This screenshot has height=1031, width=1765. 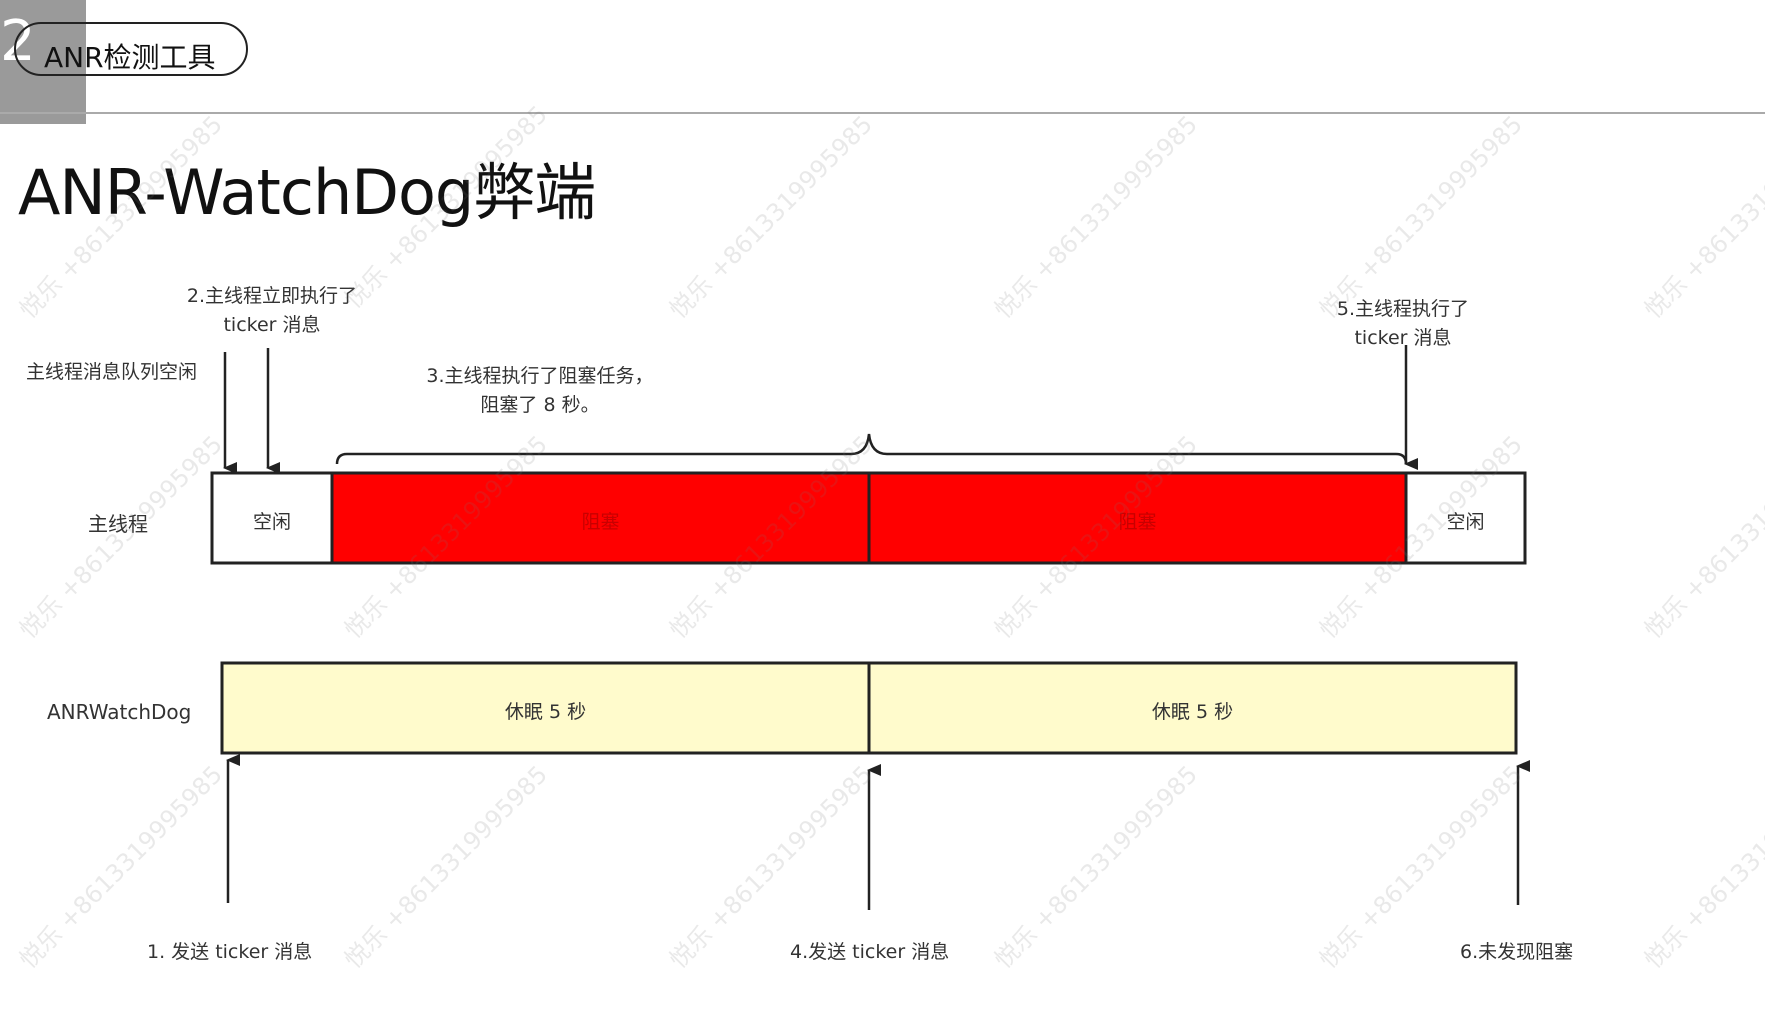 I want to click on main-block-2-label: 阻塞, so click(x=1137, y=522).